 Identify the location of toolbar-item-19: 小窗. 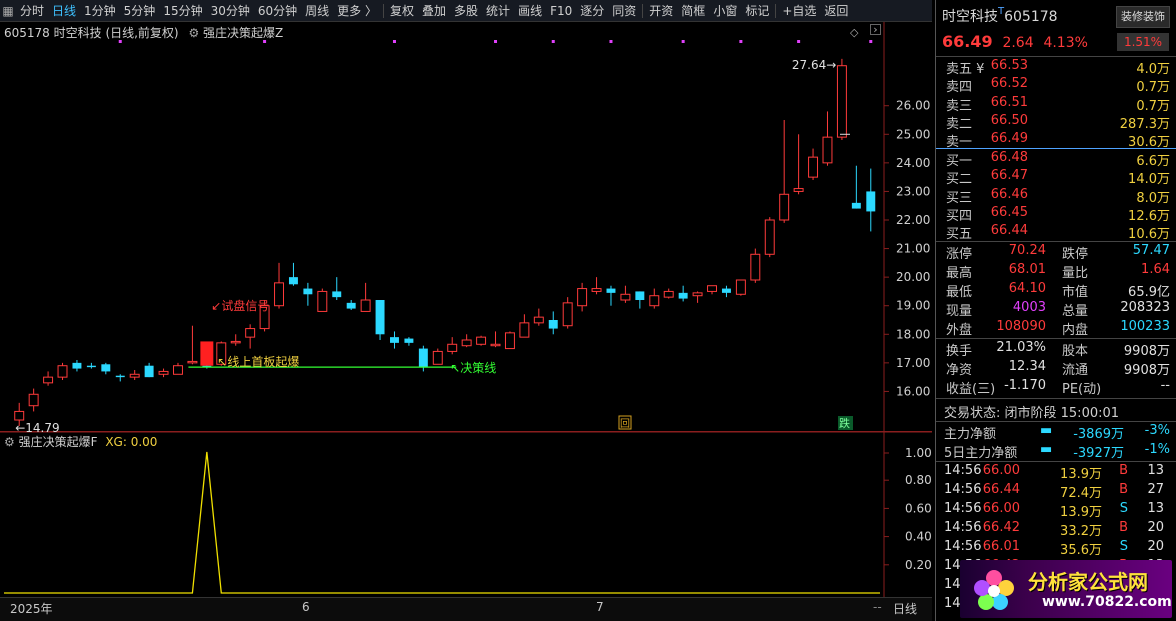
(725, 11).